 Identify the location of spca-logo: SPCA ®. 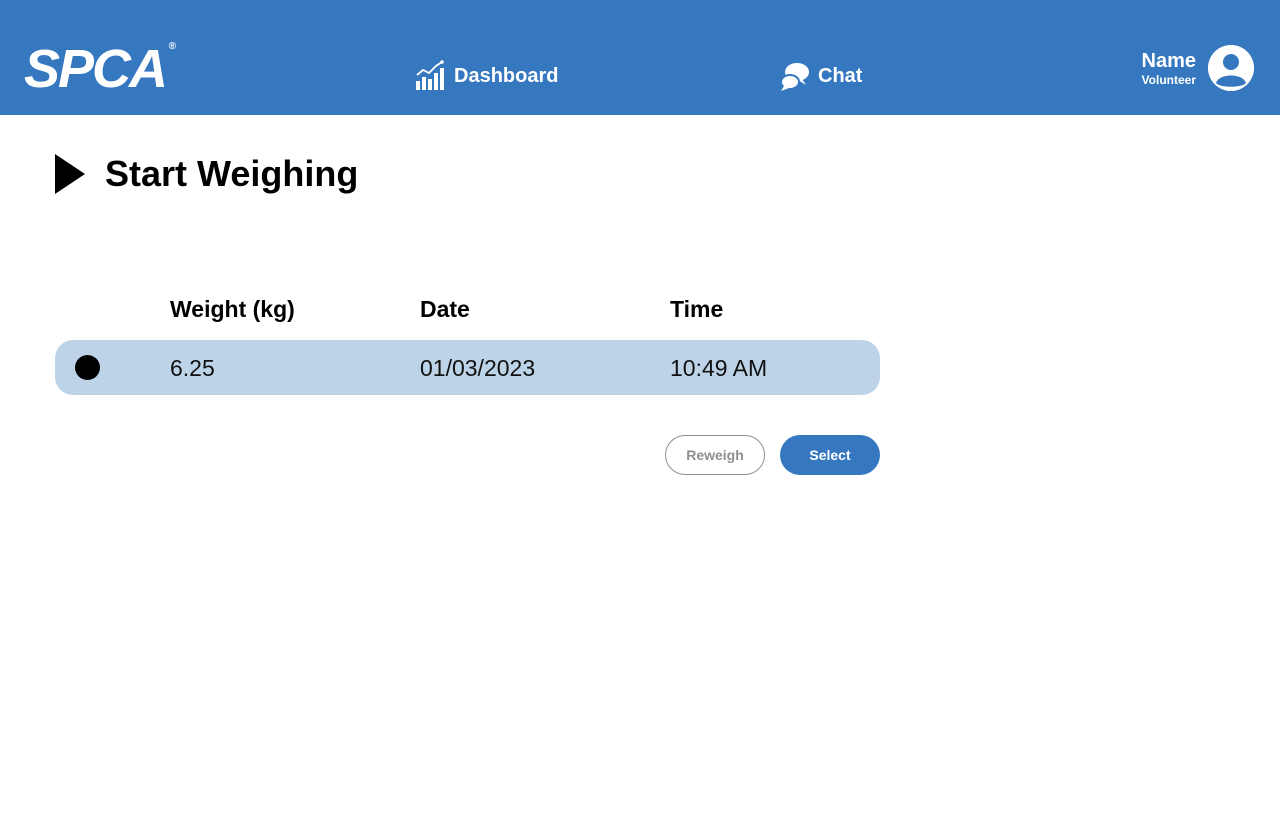
(100, 69).